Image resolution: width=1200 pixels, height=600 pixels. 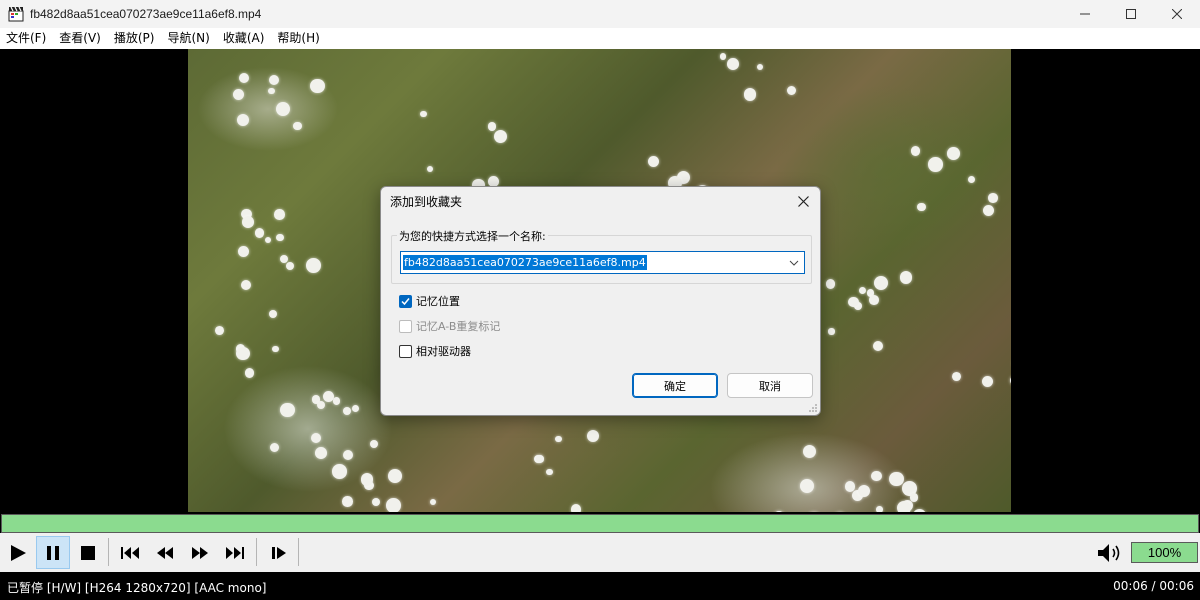 I want to click on next-button, so click(x=235, y=552).